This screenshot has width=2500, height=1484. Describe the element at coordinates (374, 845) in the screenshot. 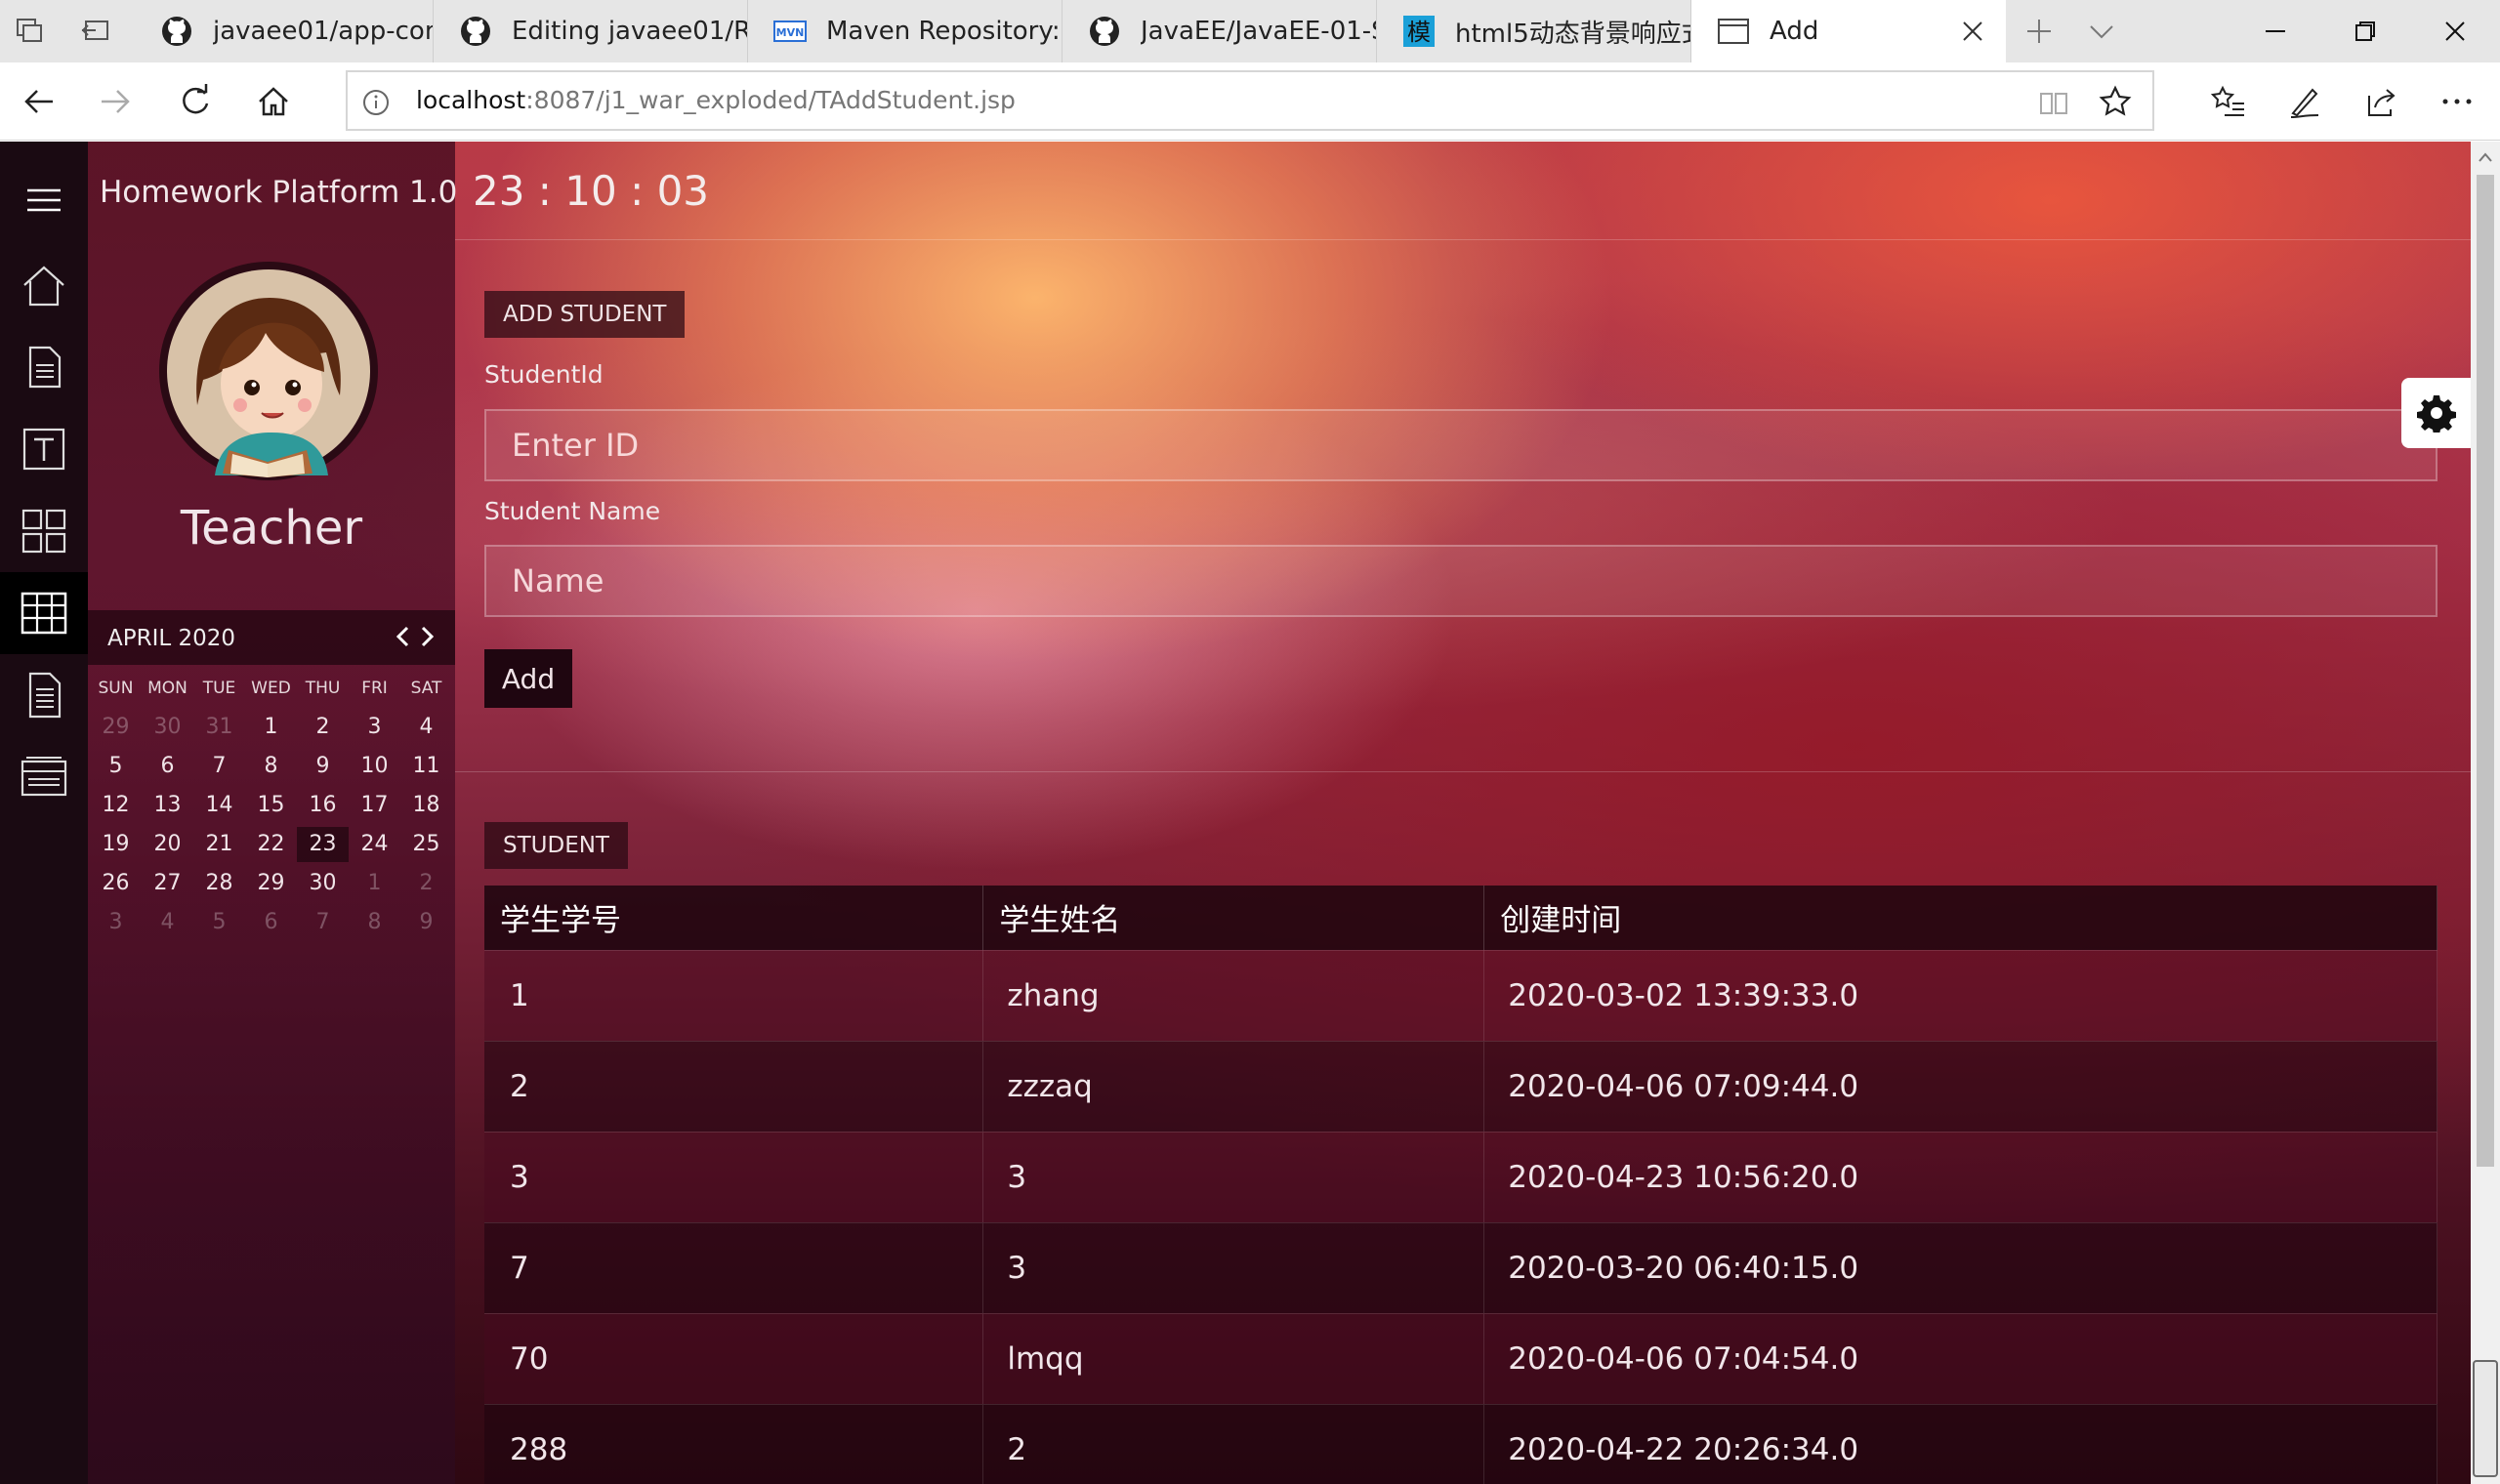

I see `calendar-day: 24` at that location.